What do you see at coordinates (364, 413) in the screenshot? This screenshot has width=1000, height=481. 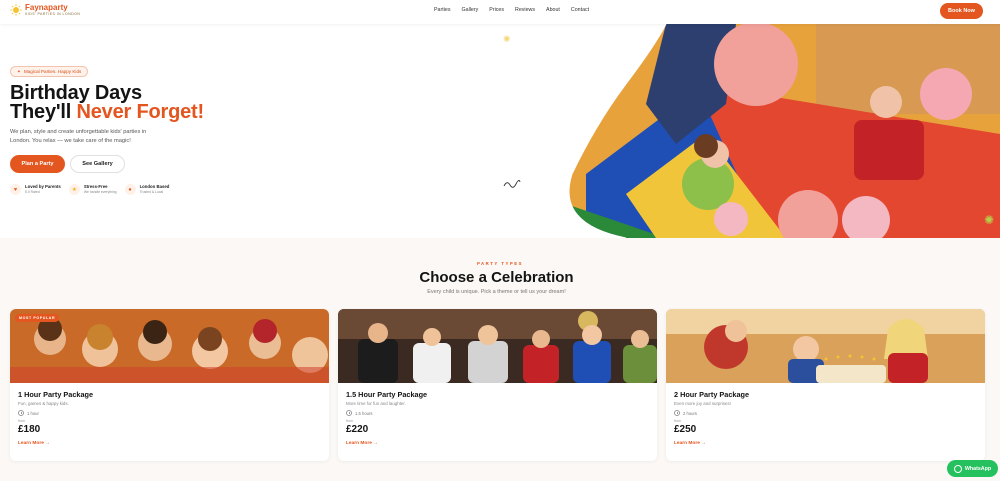 I see `package-duration-label: 1.5 hours` at bounding box center [364, 413].